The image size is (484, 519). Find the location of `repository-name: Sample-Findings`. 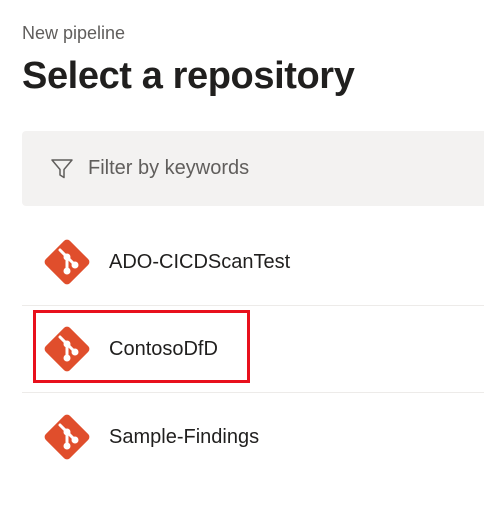

repository-name: Sample-Findings is located at coordinates (184, 436).